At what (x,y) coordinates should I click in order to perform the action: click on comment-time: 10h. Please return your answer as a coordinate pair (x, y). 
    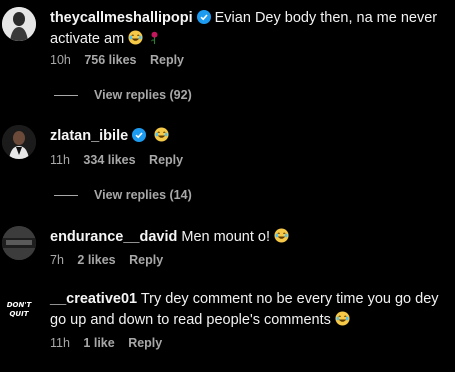
    Looking at the image, I should click on (60, 60).